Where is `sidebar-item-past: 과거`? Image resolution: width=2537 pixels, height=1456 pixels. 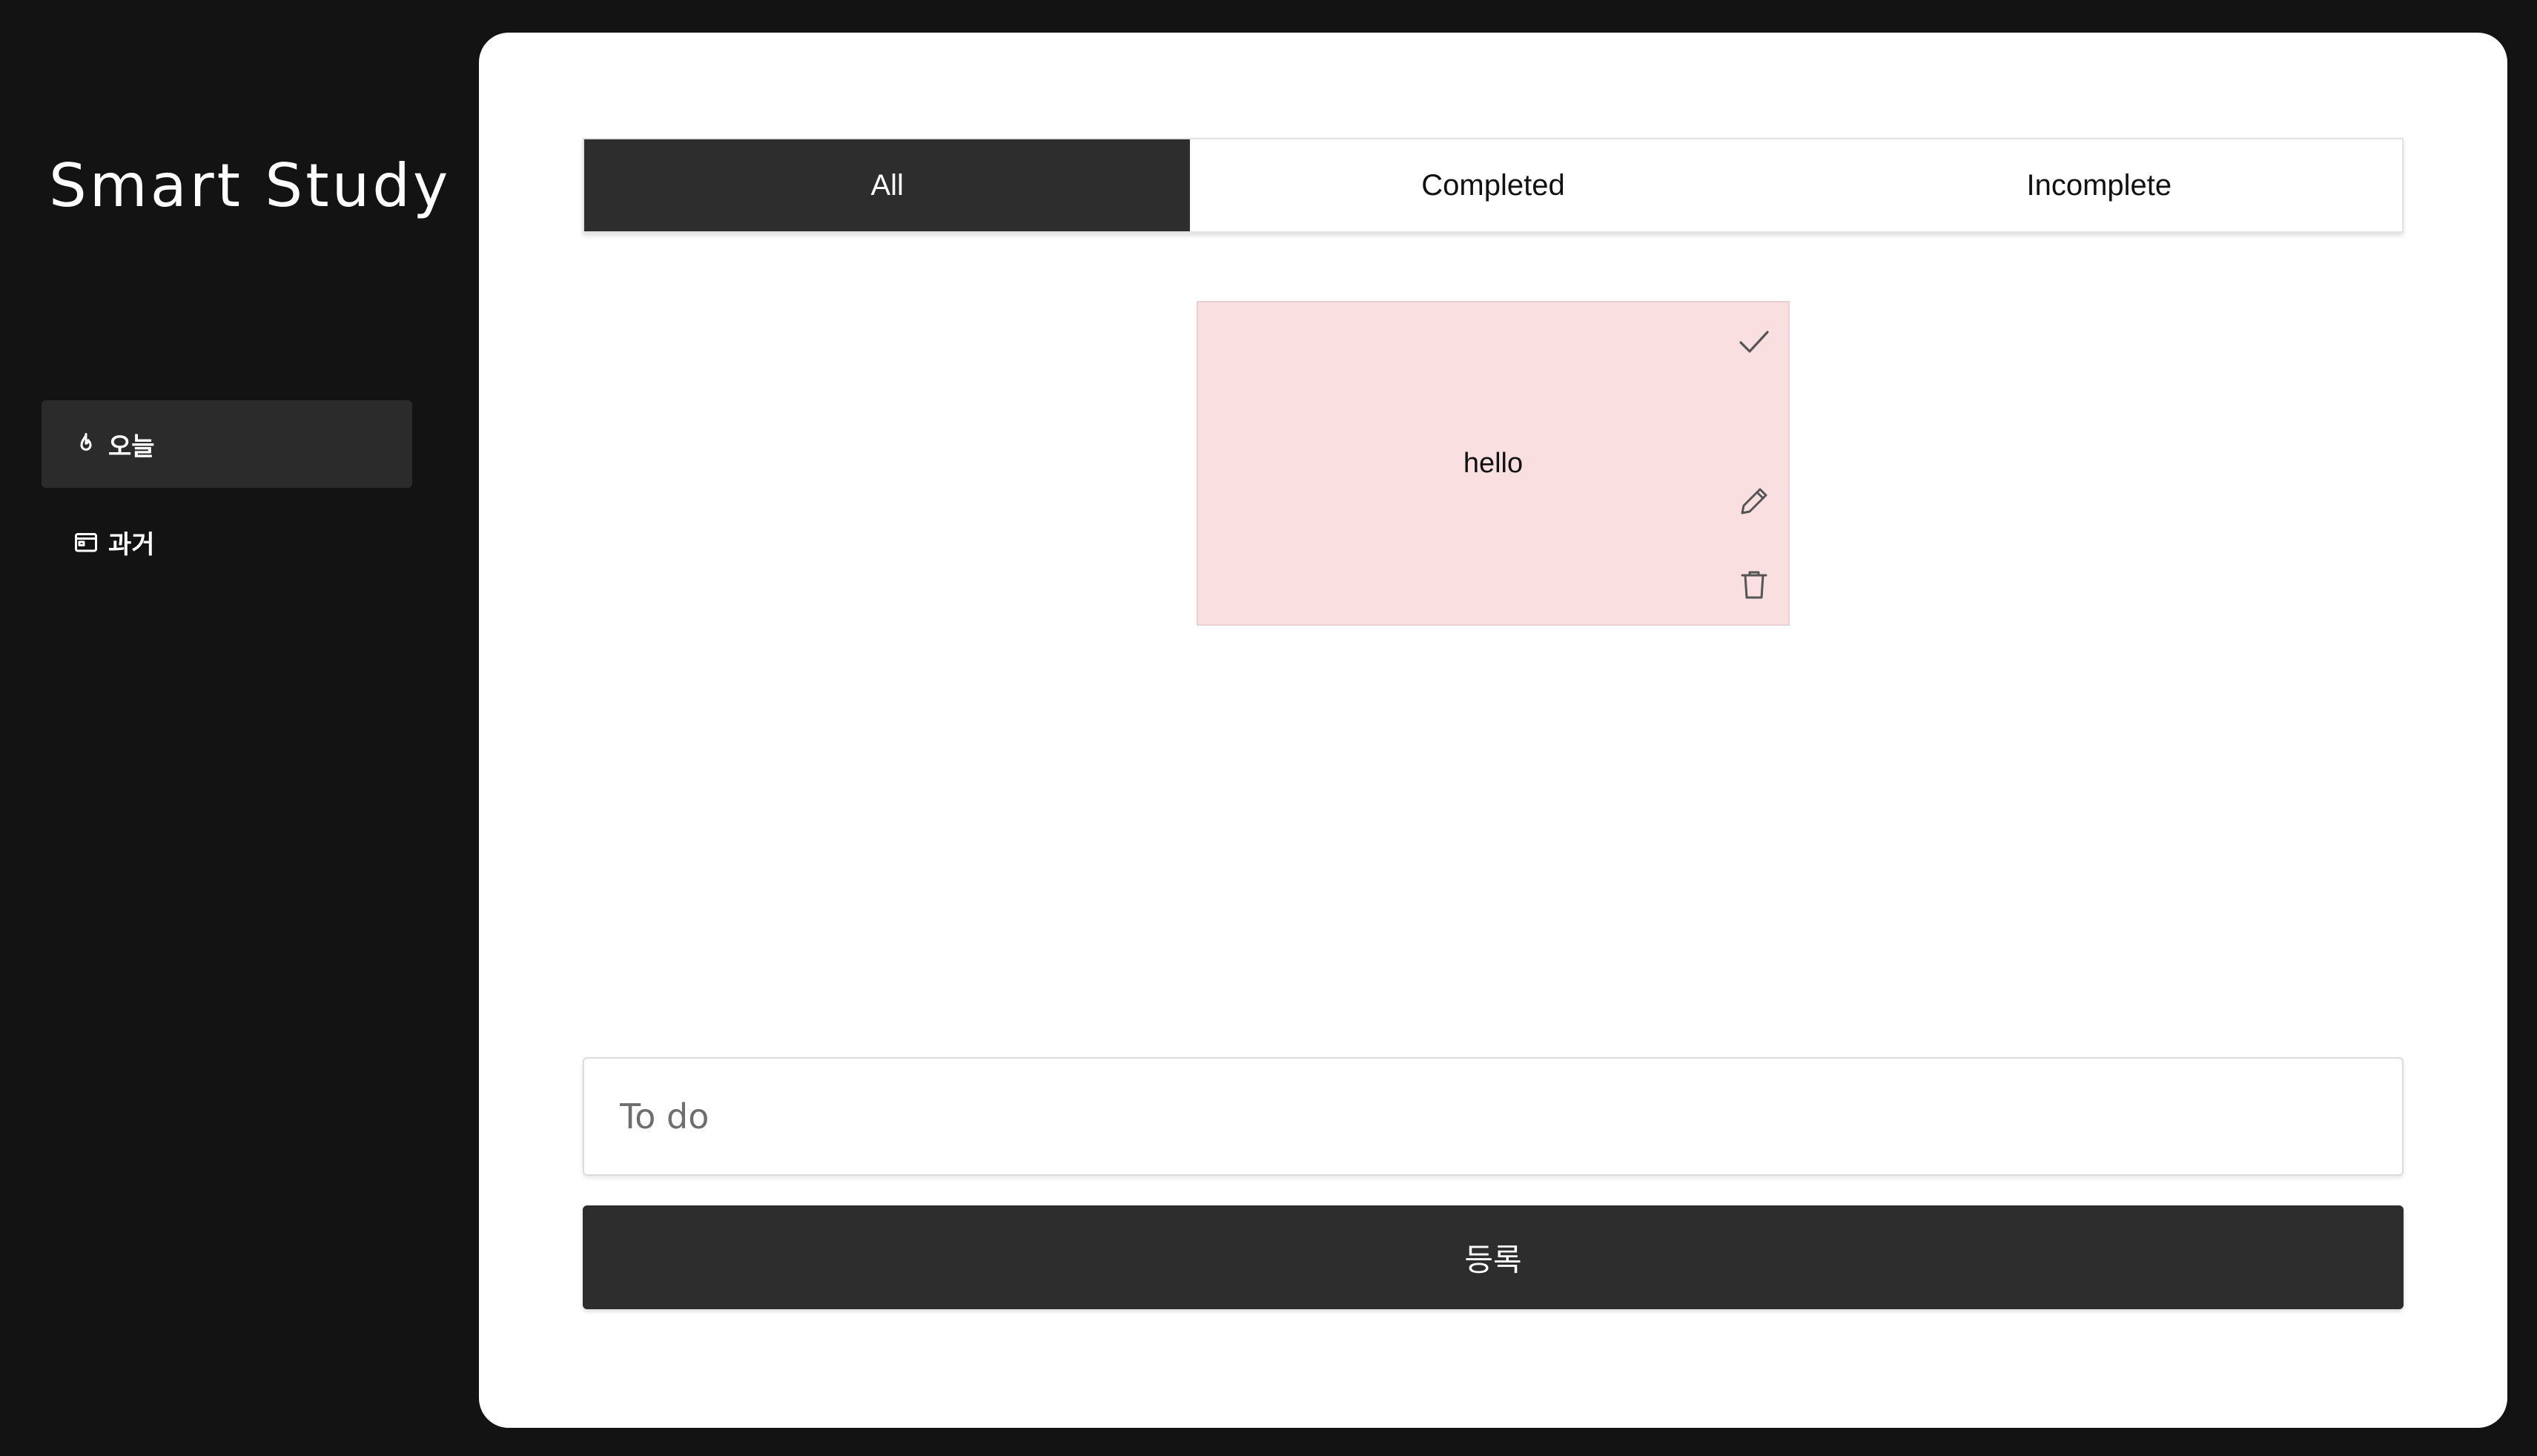
sidebar-item-past: 과거 is located at coordinates (227, 542).